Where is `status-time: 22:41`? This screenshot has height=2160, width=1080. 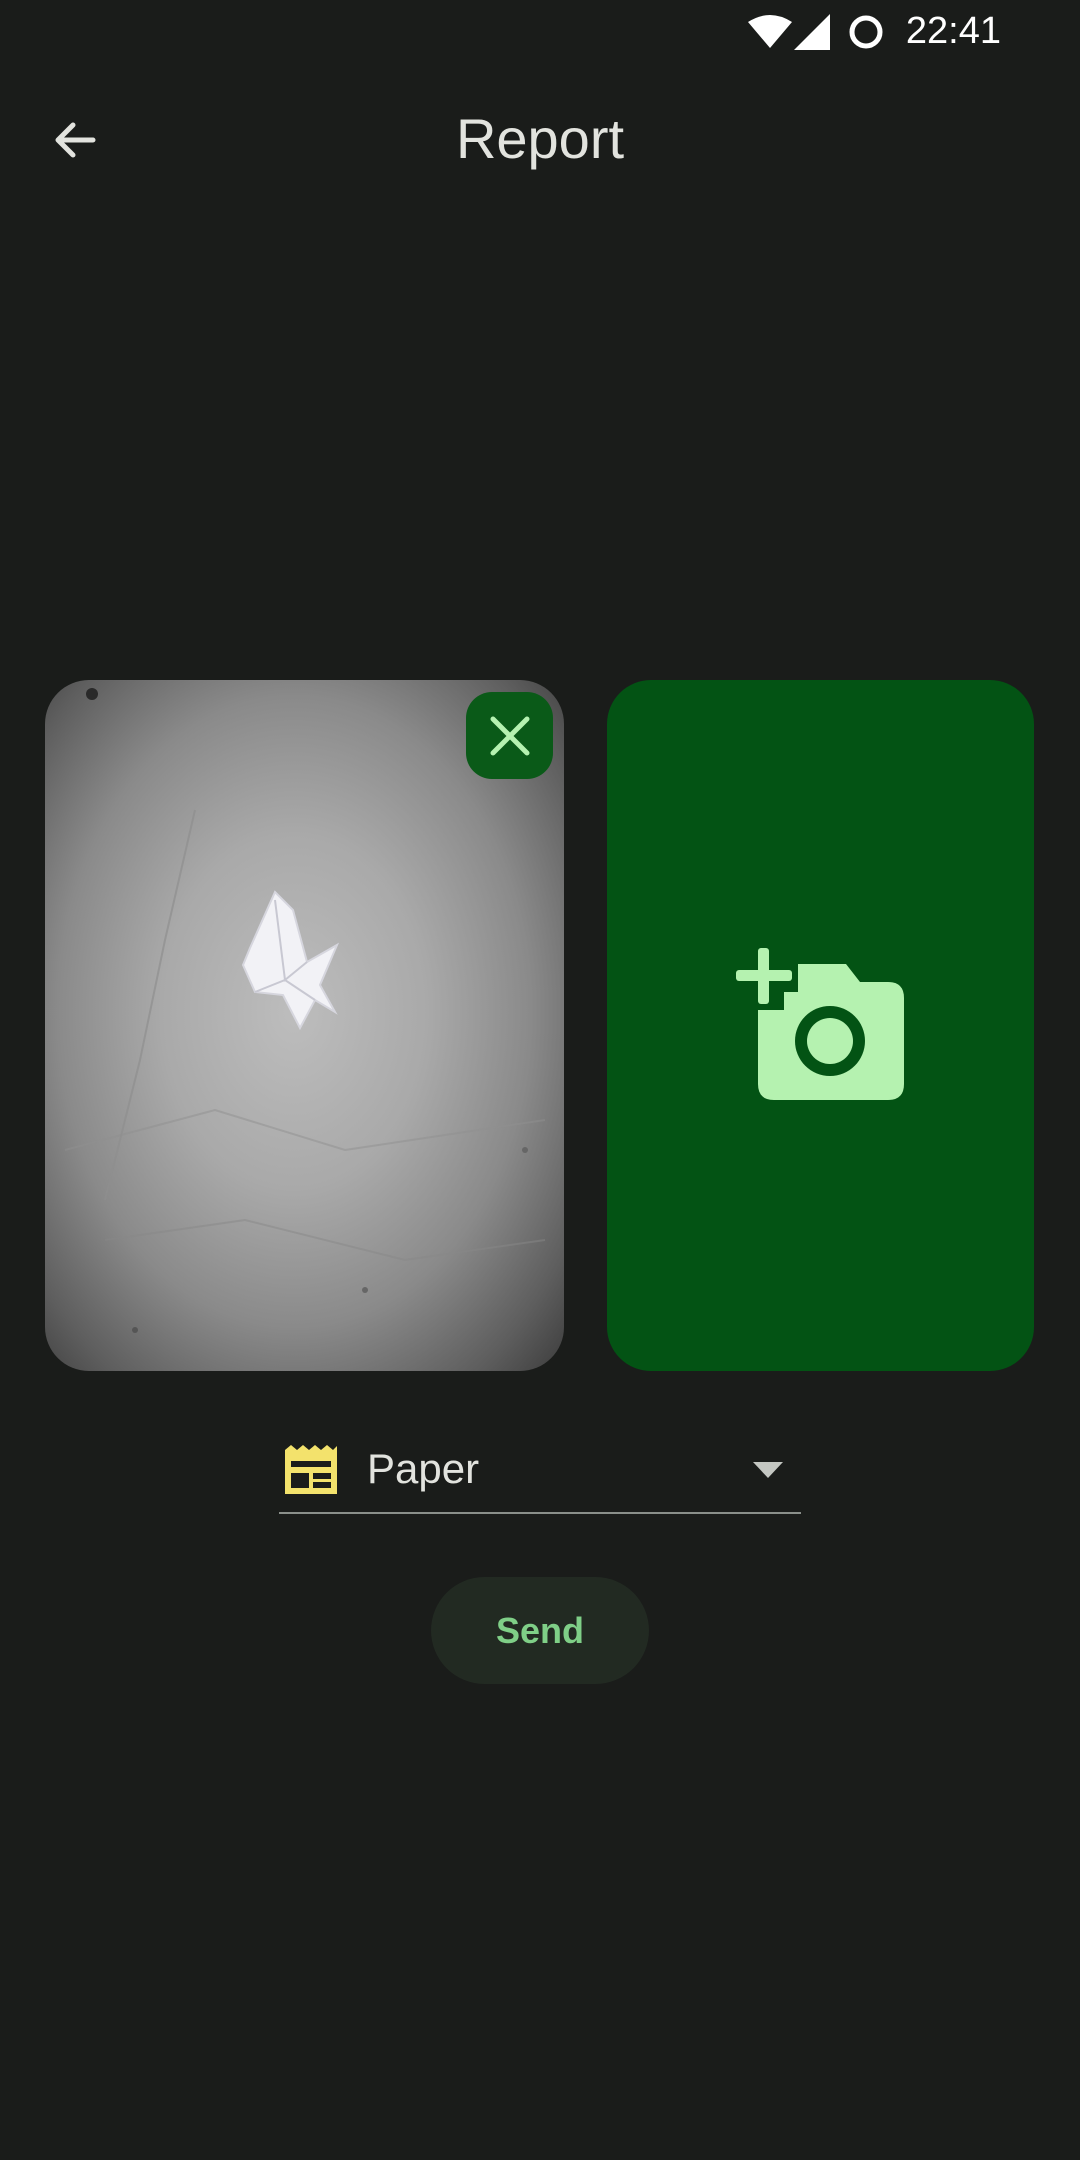
status-time: 22:41 is located at coordinates (953, 31).